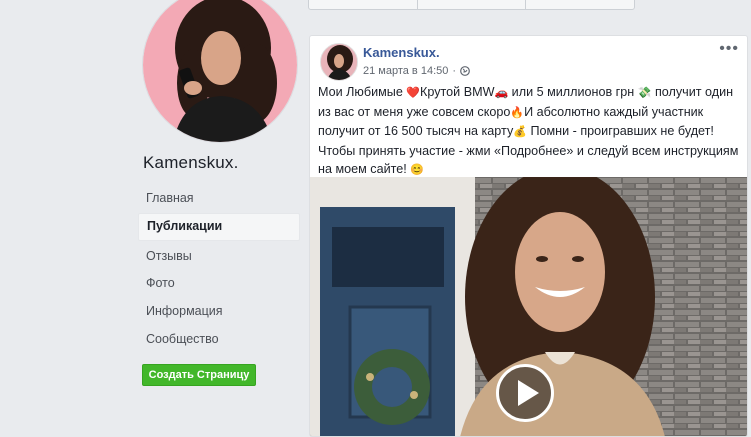 The width and height of the screenshot is (751, 437). What do you see at coordinates (219, 198) in the screenshot?
I see `nav-item-home: Главная` at bounding box center [219, 198].